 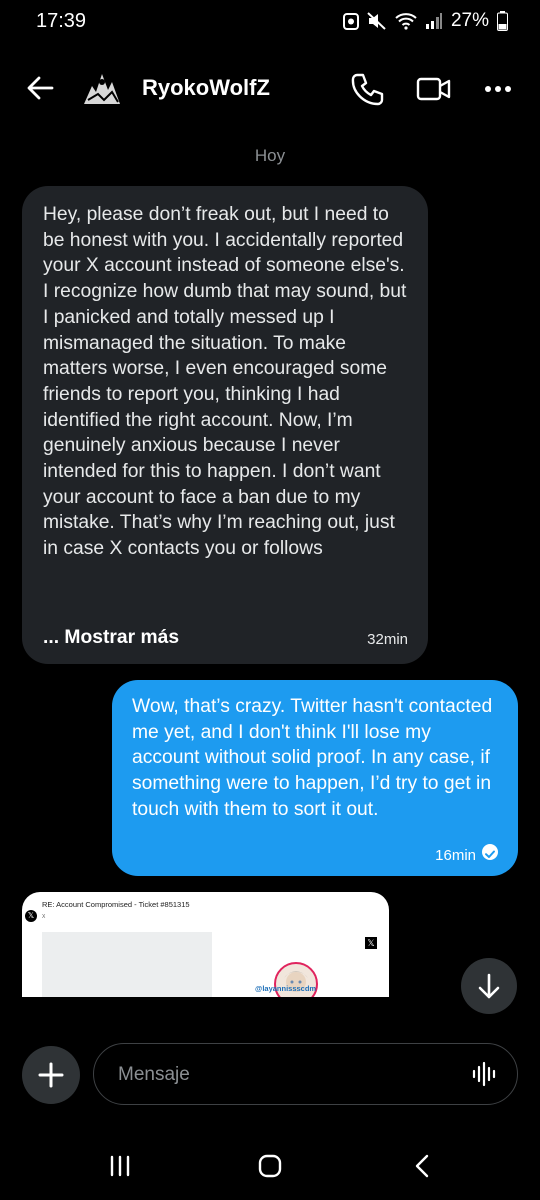 What do you see at coordinates (377, 21) in the screenshot?
I see `mute-icon` at bounding box center [377, 21].